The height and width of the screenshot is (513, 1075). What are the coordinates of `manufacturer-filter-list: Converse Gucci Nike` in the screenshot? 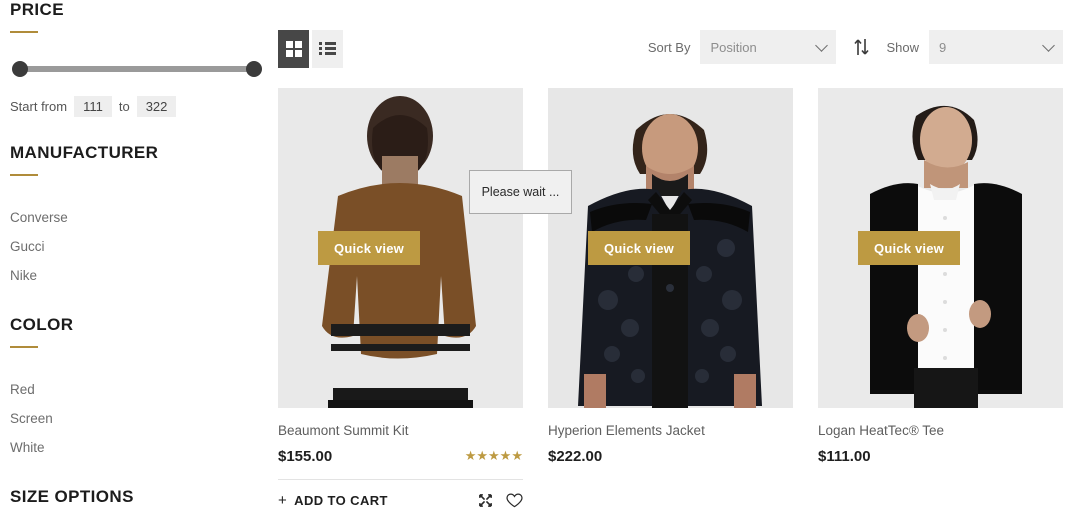 It's located at (135, 246).